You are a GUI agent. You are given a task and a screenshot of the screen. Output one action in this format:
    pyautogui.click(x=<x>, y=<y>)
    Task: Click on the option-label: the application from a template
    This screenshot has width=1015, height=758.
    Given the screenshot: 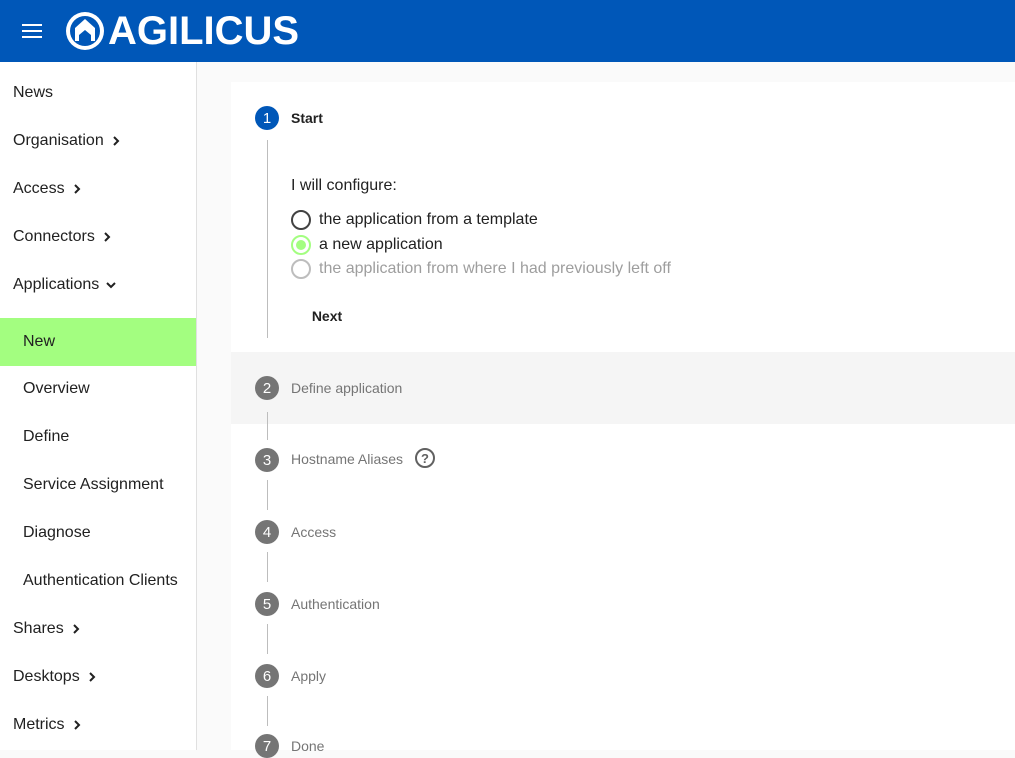 What is the action you would take?
    pyautogui.click(x=428, y=219)
    